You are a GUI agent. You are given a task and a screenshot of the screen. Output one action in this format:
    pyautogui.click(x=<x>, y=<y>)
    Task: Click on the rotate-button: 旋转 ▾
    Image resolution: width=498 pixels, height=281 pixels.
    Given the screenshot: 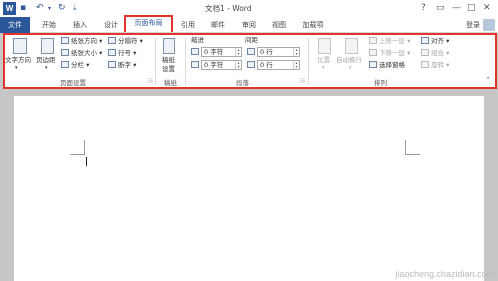 What is the action you would take?
    pyautogui.click(x=435, y=65)
    